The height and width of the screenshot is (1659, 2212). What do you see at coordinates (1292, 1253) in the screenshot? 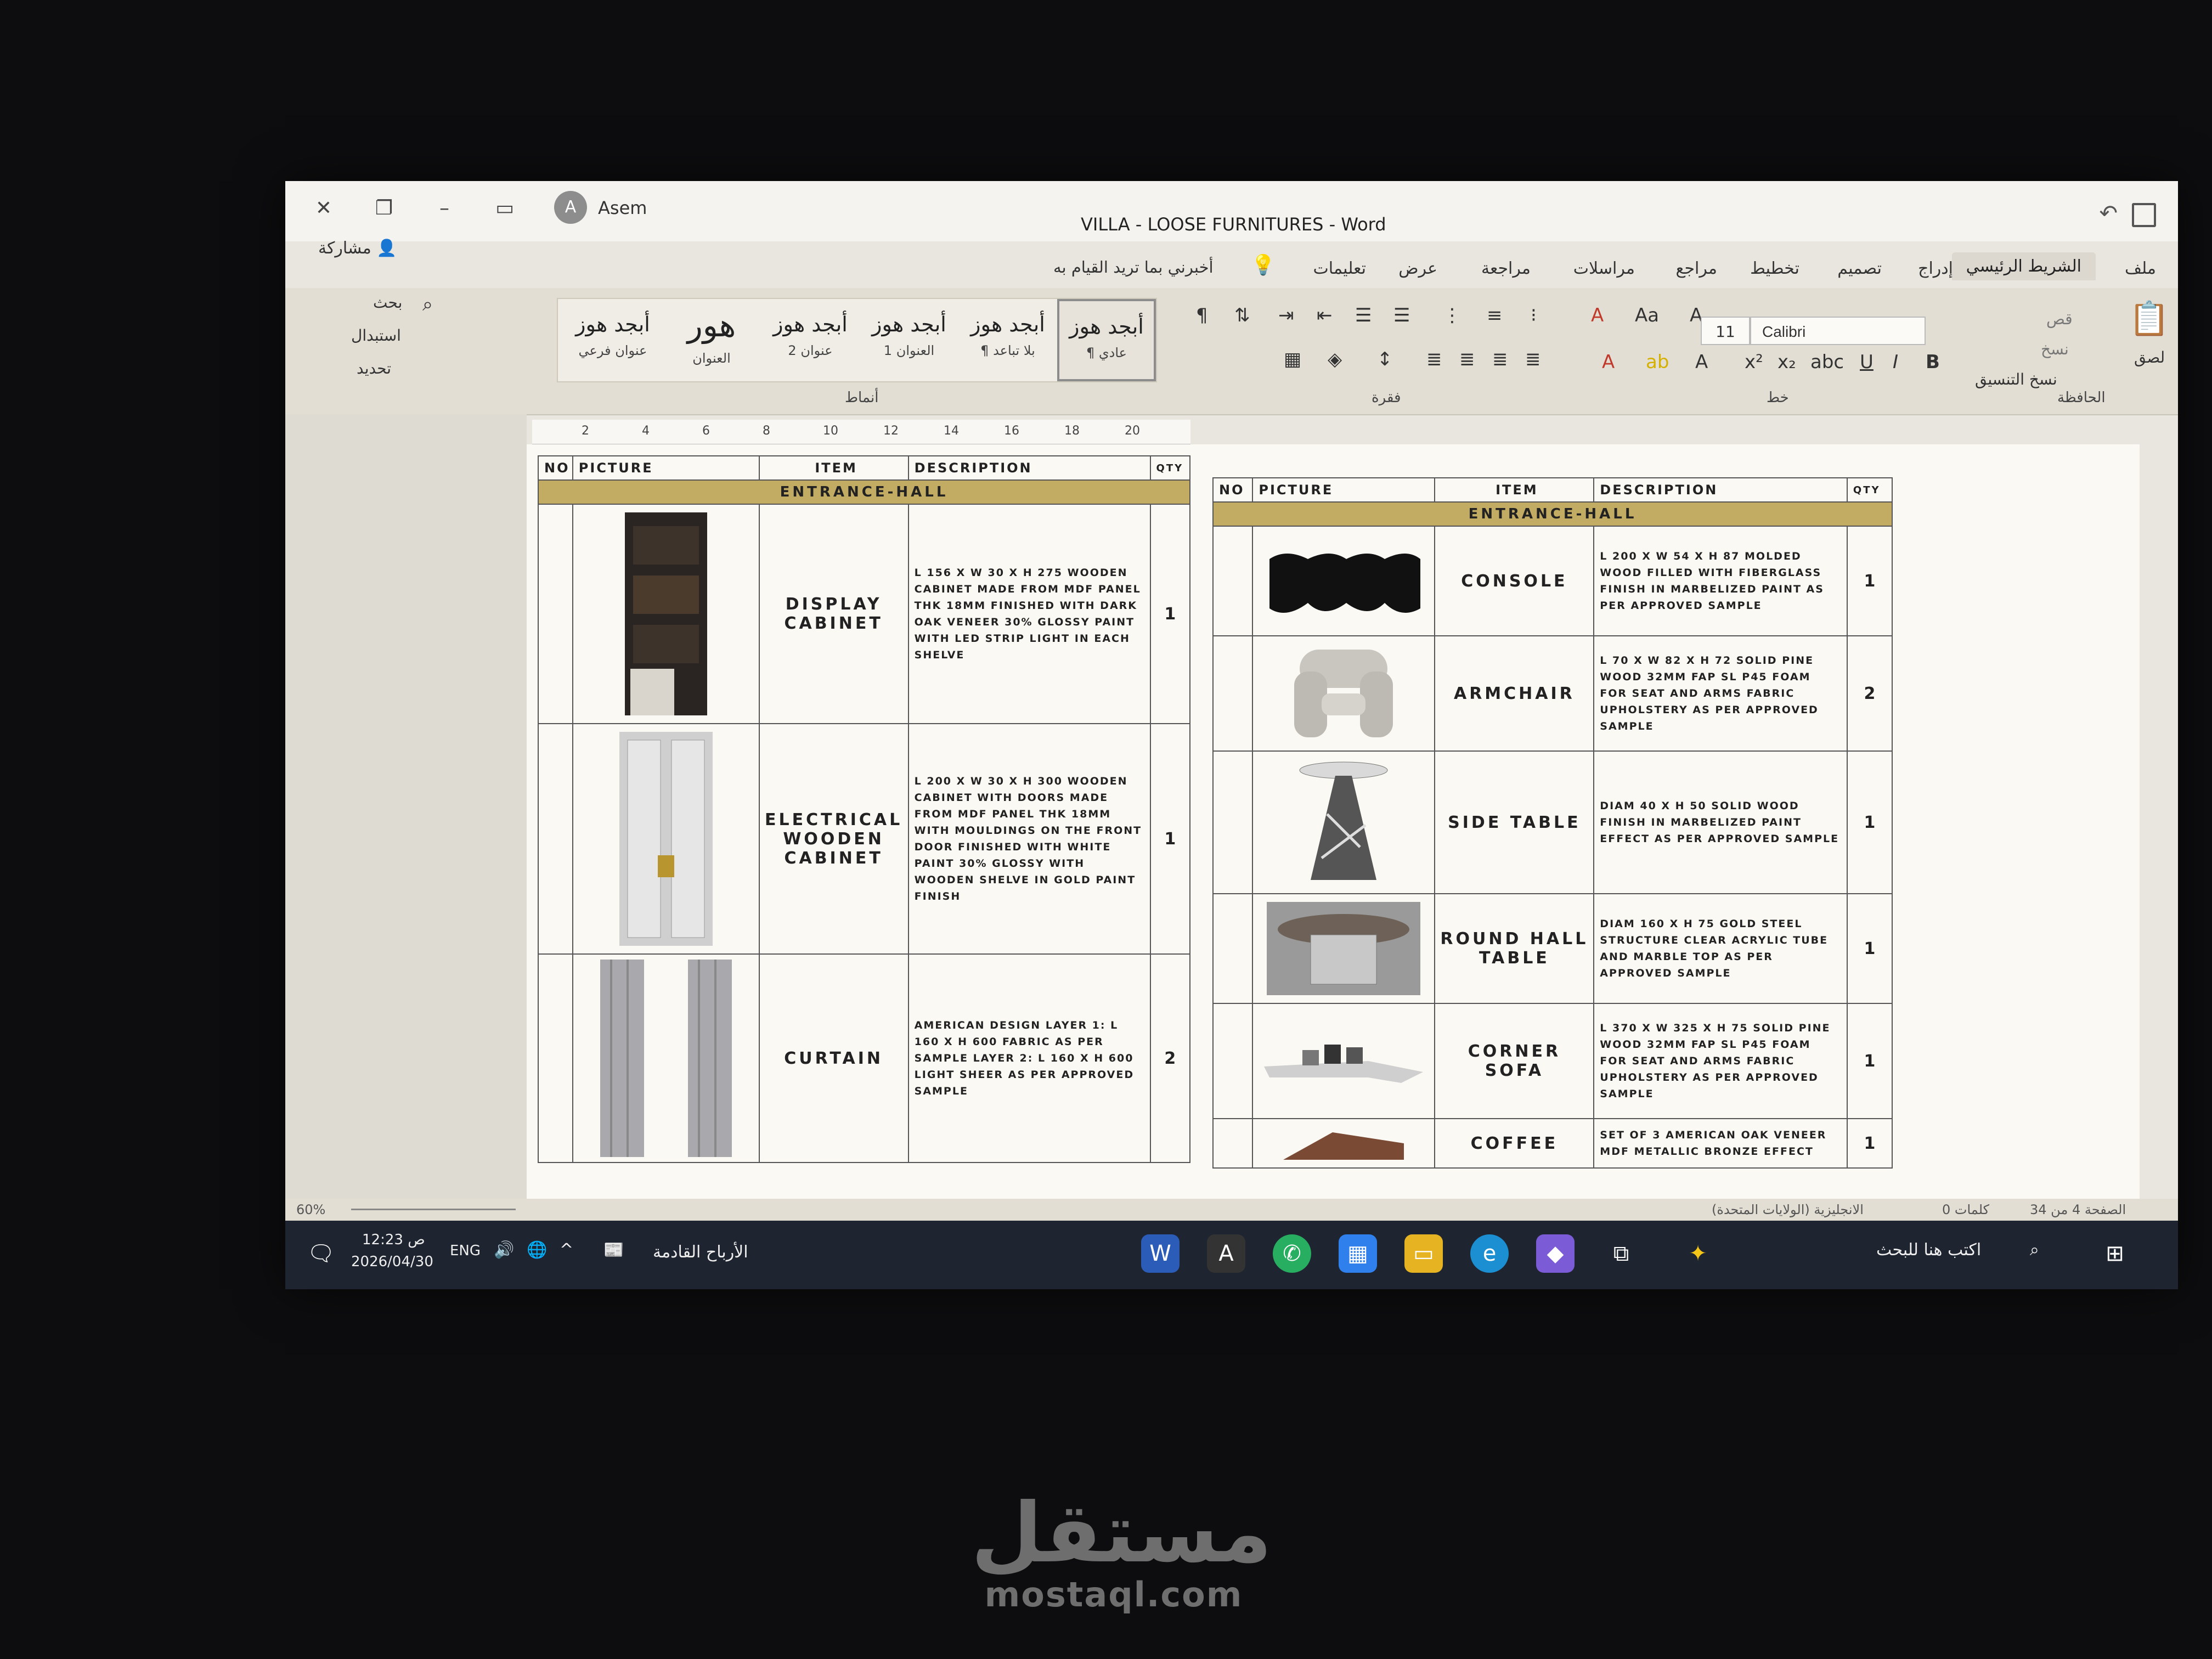
I see `whatsapp-icon: ✆` at bounding box center [1292, 1253].